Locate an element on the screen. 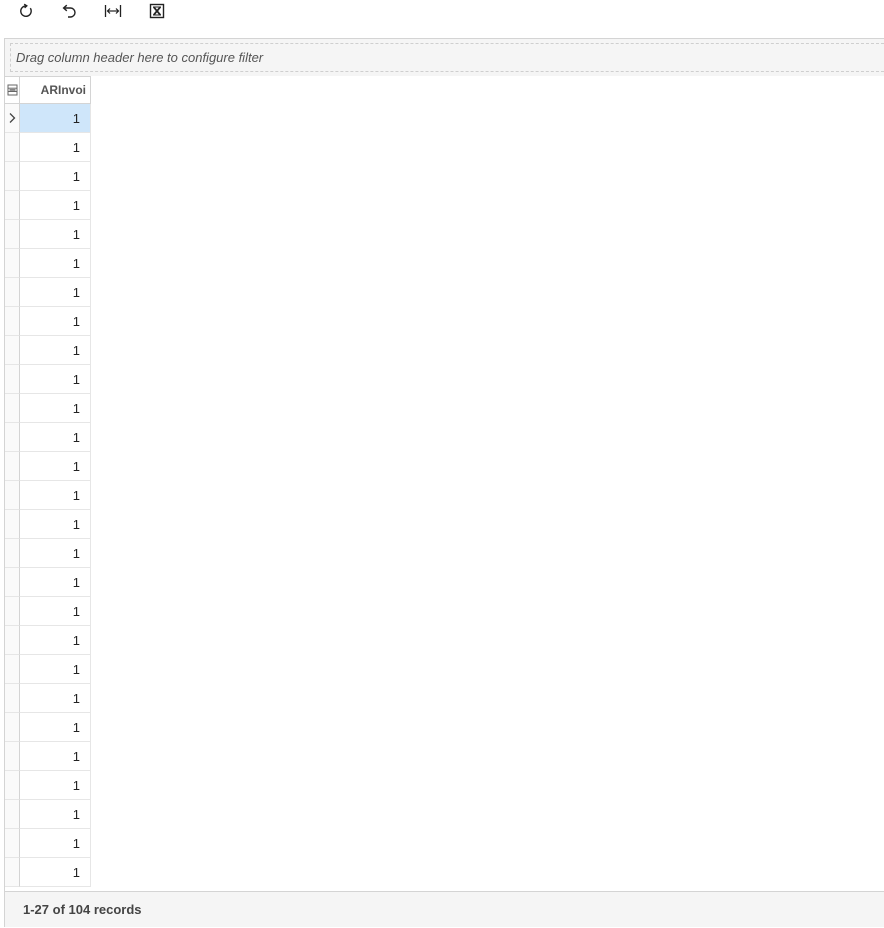 The height and width of the screenshot is (928, 884). undo-button is located at coordinates (69, 11).